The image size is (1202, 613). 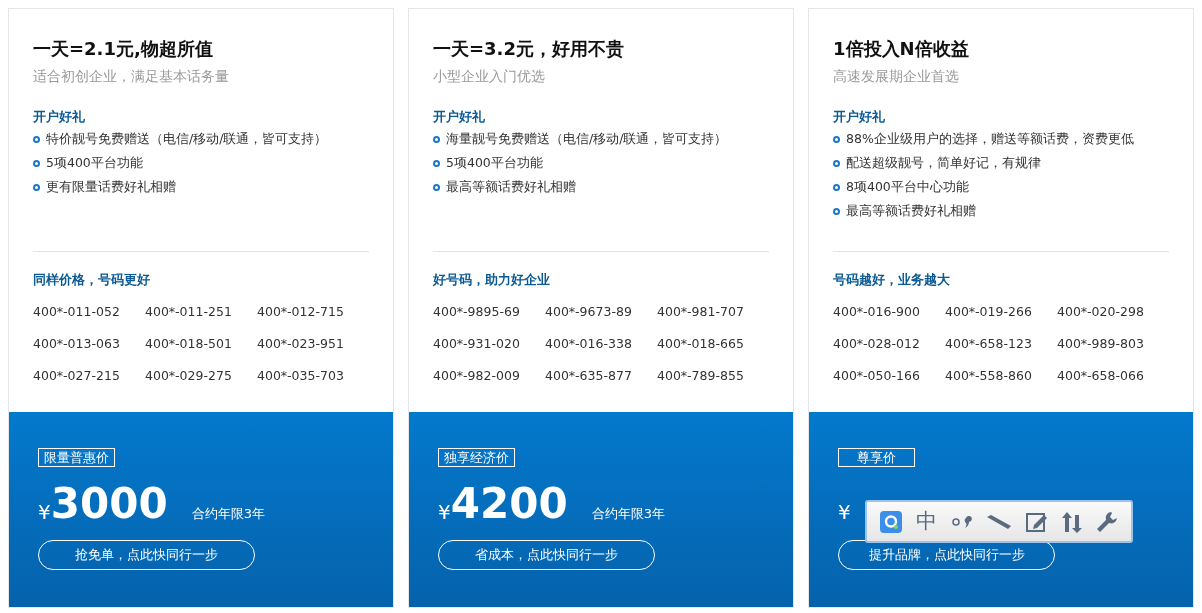 I want to click on phone-number: 400*-029-275, so click(x=188, y=375).